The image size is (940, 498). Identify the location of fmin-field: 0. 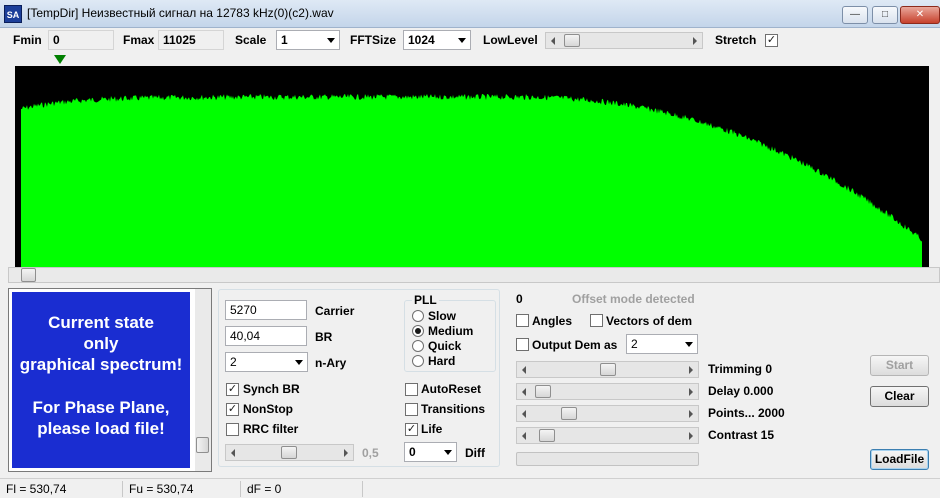
(81, 40).